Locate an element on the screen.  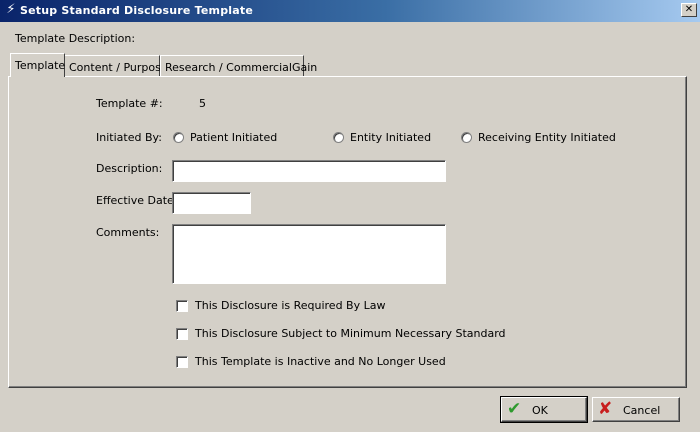
description-input is located at coordinates (309, 171).